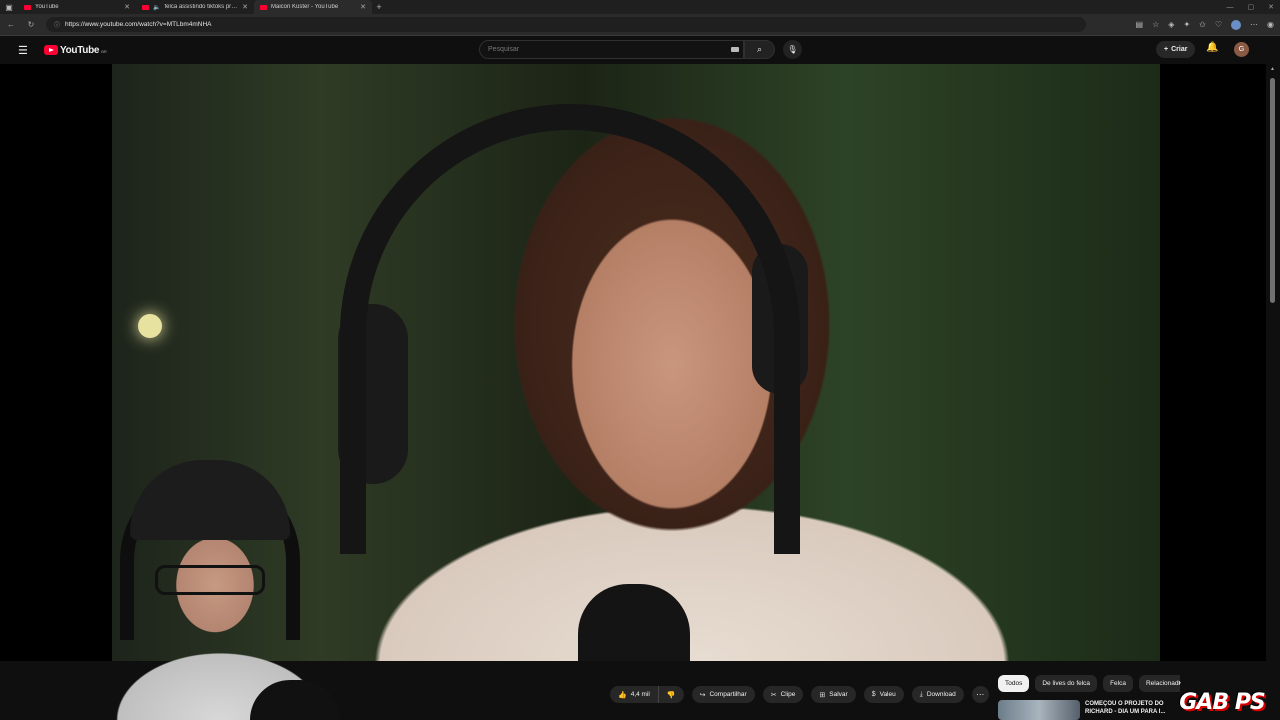 The width and height of the screenshot is (1280, 720). I want to click on window-controls: — ▢ ✕, so click(1251, 7).